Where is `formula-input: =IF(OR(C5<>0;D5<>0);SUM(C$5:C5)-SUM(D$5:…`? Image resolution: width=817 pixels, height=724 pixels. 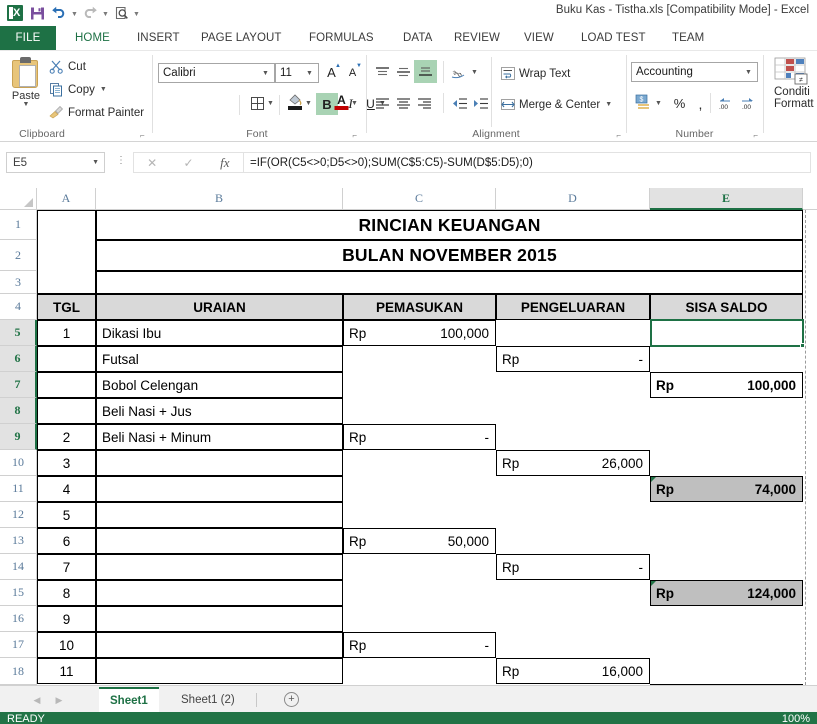 formula-input: =IF(OR(C5<>0;D5<>0);SUM(C$5:C5)-SUM(D$5:… is located at coordinates (527, 162).